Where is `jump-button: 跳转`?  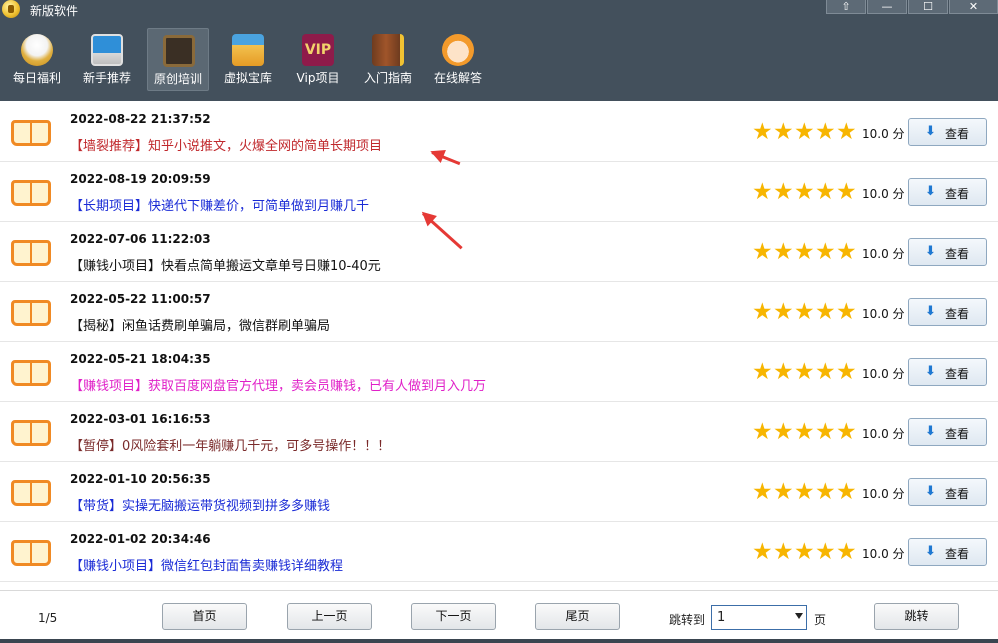 jump-button: 跳转 is located at coordinates (916, 616).